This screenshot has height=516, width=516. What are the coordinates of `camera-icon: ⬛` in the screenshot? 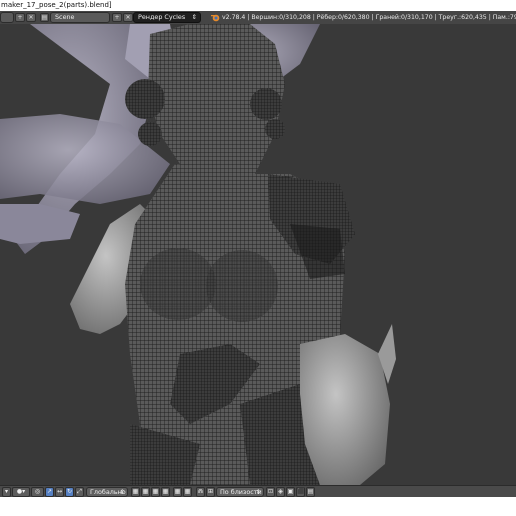 It's located at (300, 492).